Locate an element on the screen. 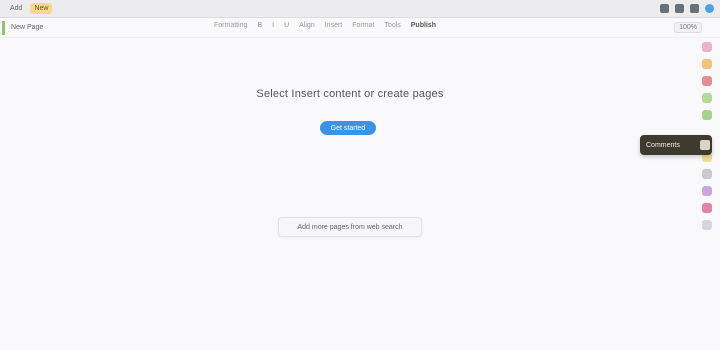  rail-red-icon is located at coordinates (707, 81).